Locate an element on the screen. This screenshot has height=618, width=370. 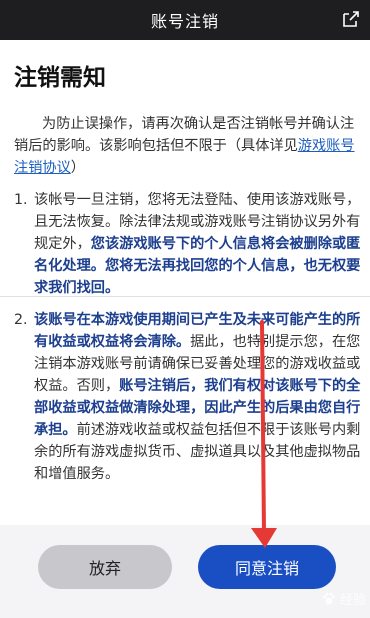
notice-heading: 注销需知 is located at coordinates (60, 78).